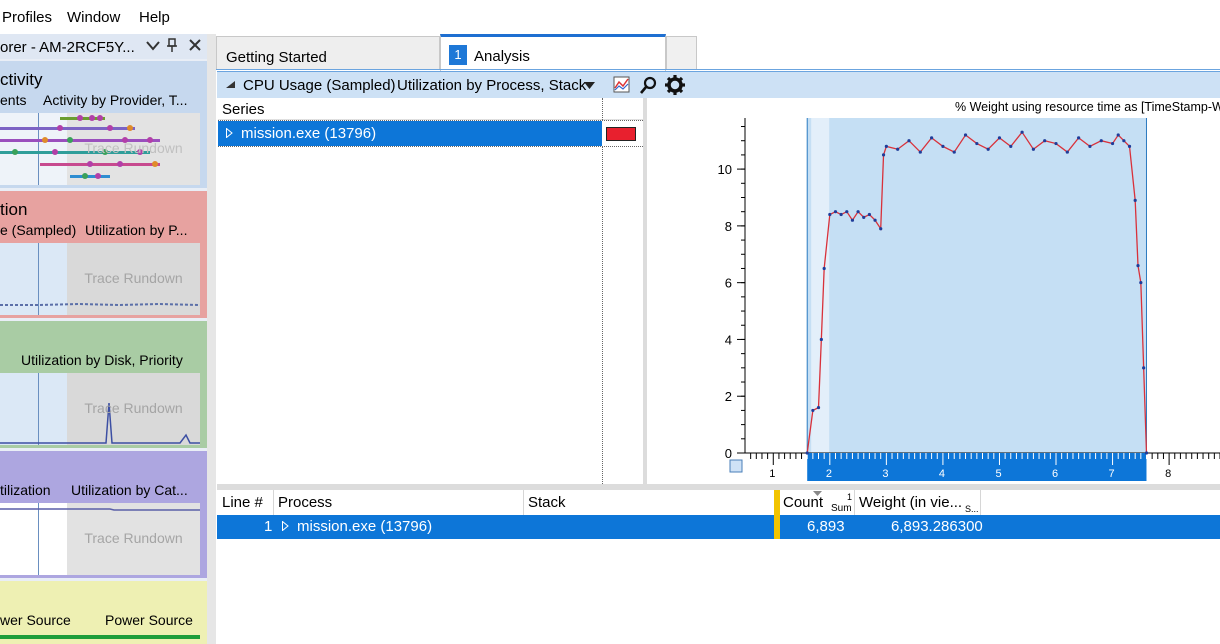 The image size is (1220, 644). Describe the element at coordinates (102, 360) in the screenshot. I see `card-preset: Utilization by Disk, Priority` at that location.